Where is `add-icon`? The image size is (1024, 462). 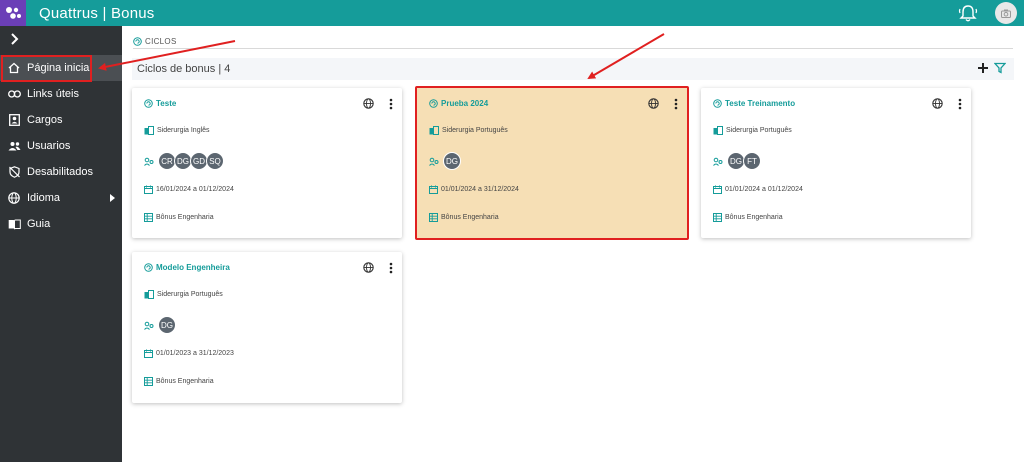 add-icon is located at coordinates (983, 68).